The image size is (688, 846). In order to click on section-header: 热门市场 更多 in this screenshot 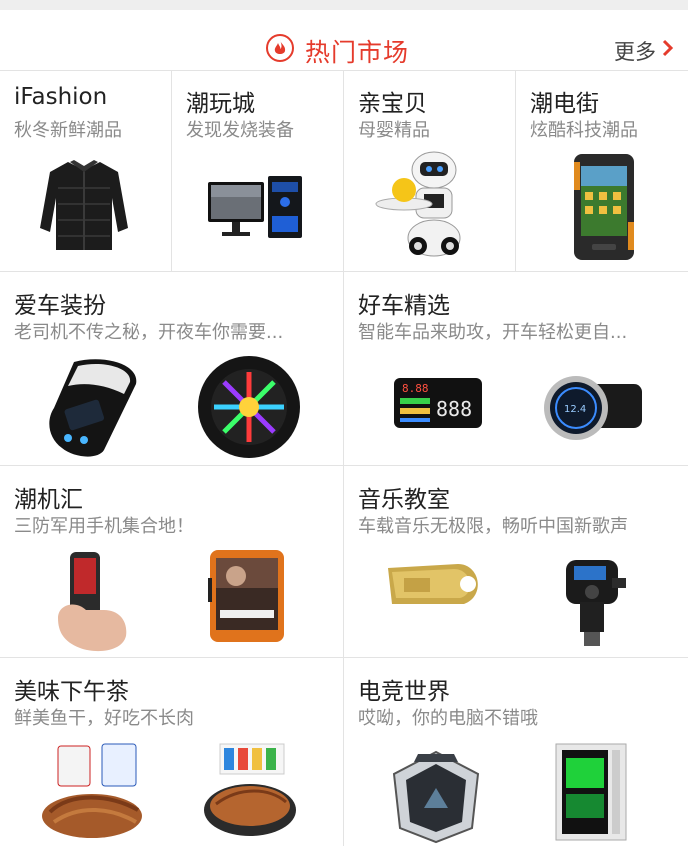, I will do `click(344, 40)`.